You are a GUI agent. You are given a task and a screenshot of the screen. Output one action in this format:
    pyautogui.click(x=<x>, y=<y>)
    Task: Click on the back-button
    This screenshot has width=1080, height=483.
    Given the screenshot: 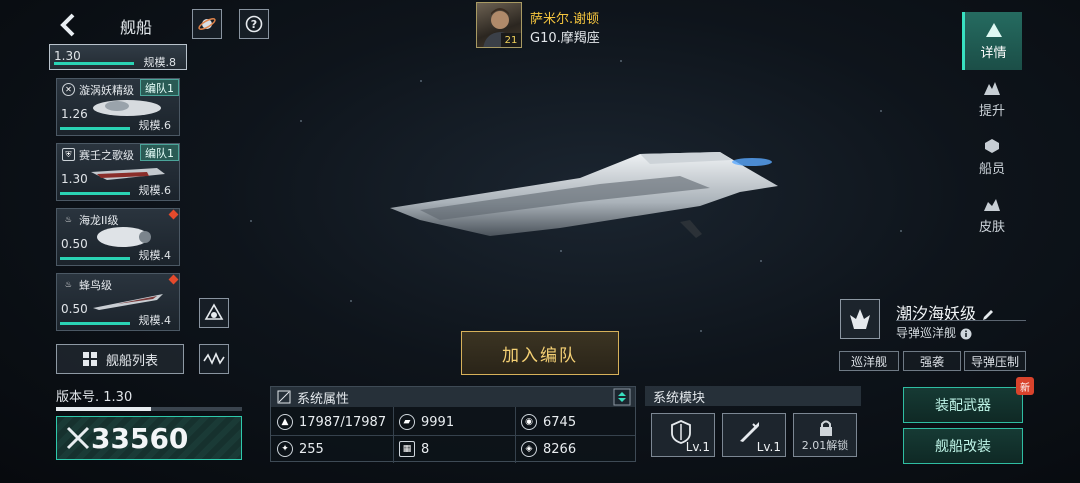 What is the action you would take?
    pyautogui.click(x=68, y=25)
    